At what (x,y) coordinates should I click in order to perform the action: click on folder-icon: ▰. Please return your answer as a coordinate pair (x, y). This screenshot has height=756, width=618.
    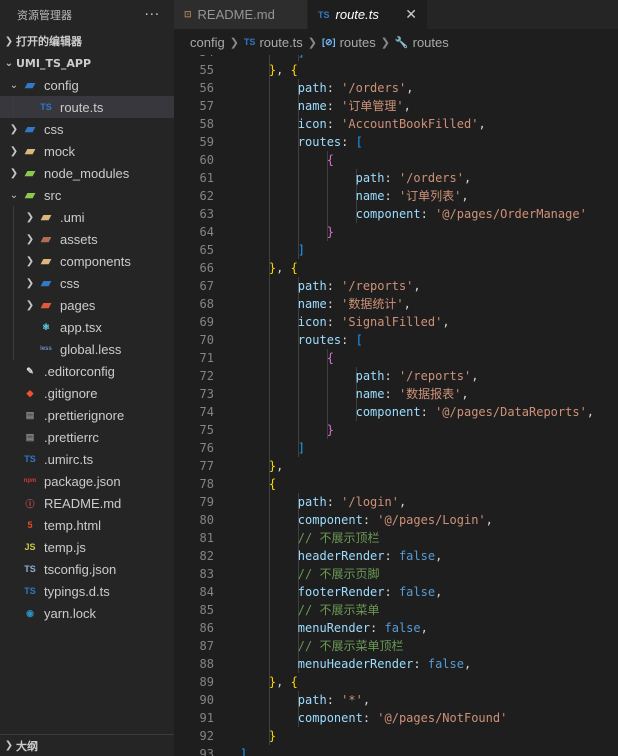
    Looking at the image, I should click on (46, 216).